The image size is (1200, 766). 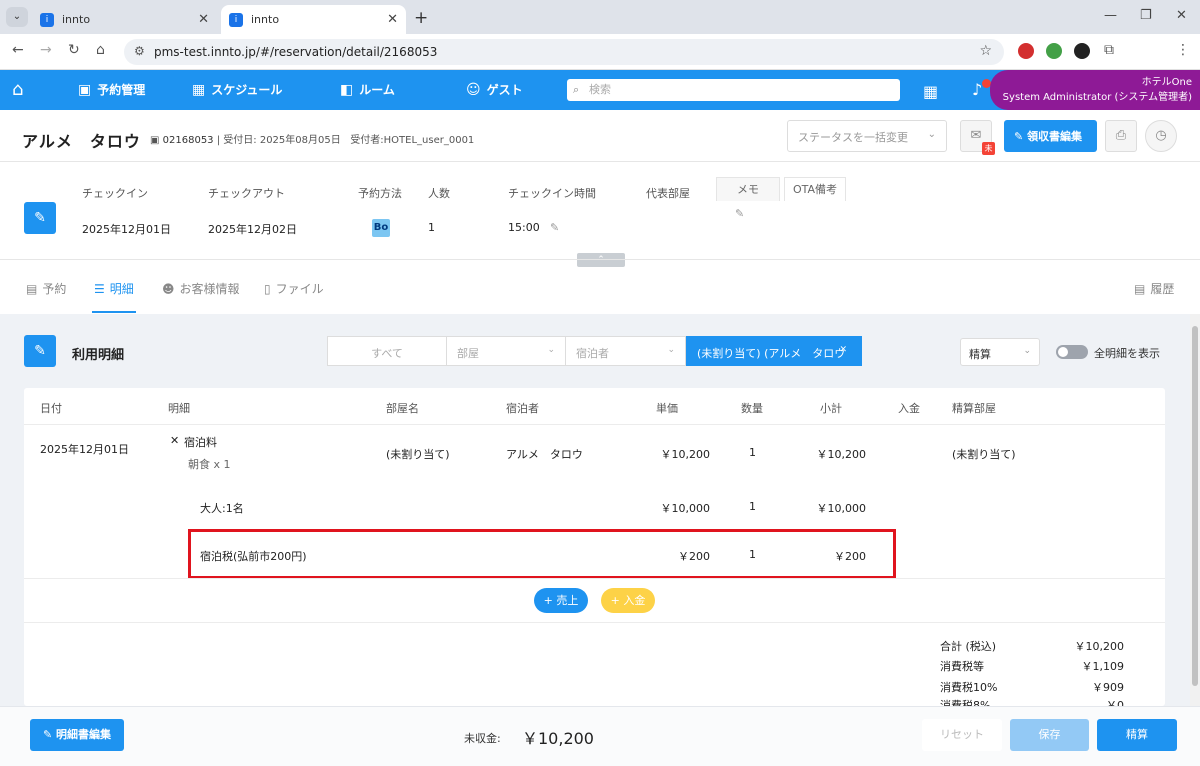 I want to click on reset-button: リセット, so click(x=962, y=735).